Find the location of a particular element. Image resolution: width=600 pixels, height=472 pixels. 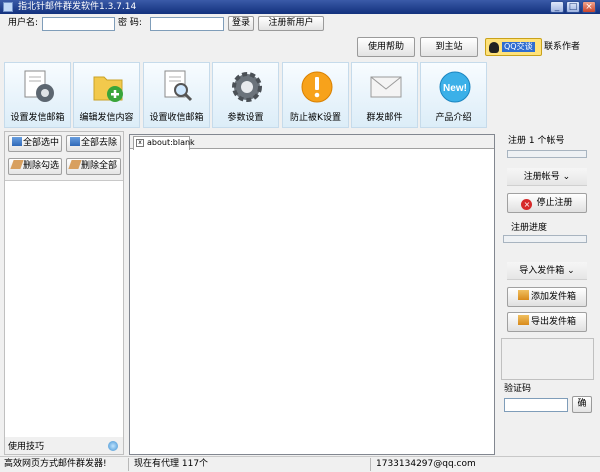

tool-parameters: 参数设置 is located at coordinates (245, 95).